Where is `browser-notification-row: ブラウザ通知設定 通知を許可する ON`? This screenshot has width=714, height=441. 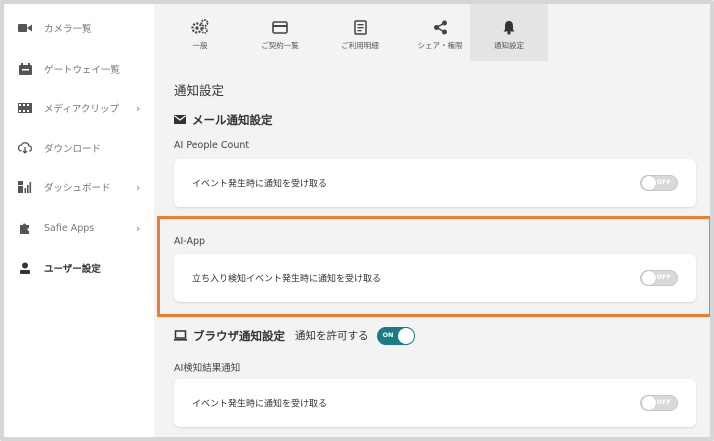 browser-notification-row: ブラウザ通知設定 通知を許可する ON is located at coordinates (294, 335).